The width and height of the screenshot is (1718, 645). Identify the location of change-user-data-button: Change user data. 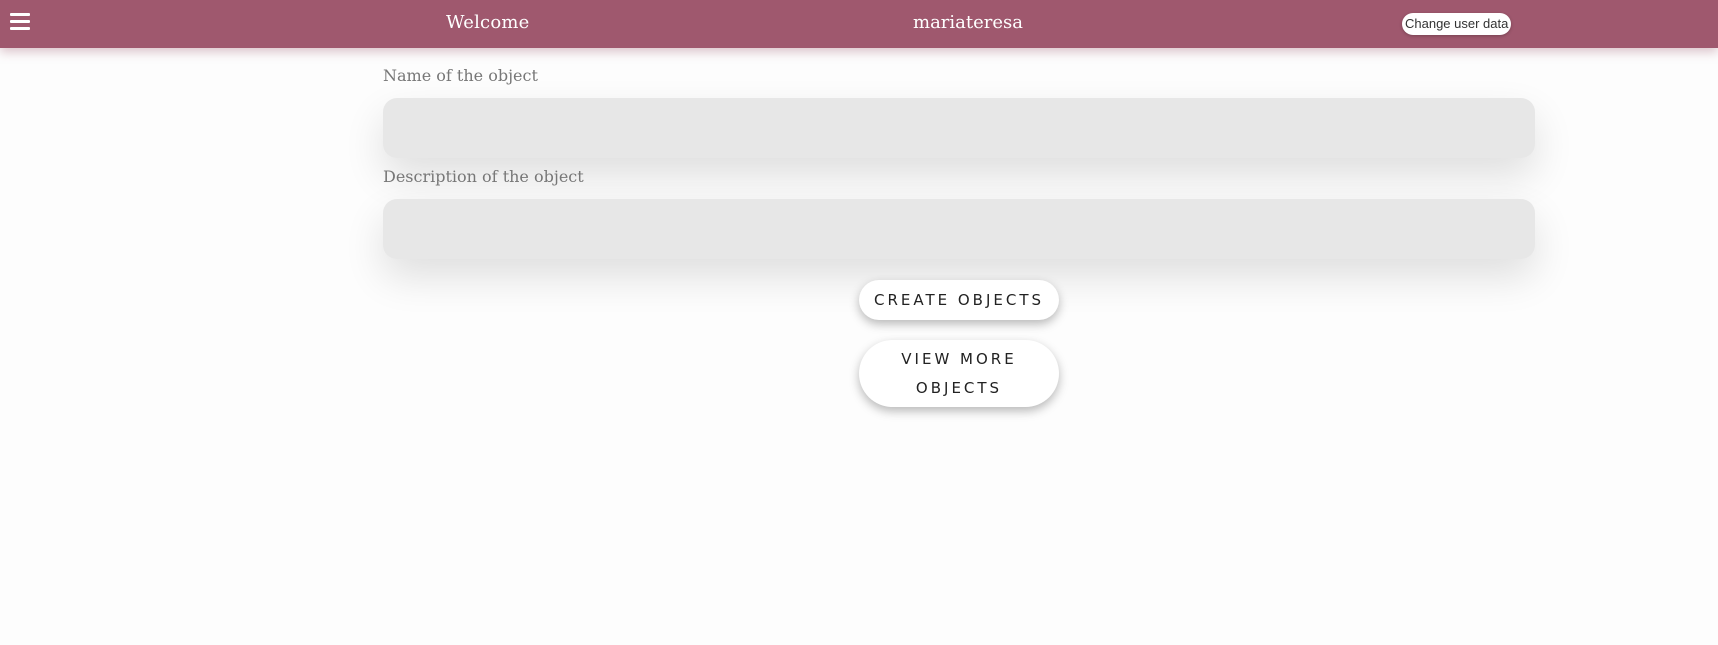
(1457, 24).